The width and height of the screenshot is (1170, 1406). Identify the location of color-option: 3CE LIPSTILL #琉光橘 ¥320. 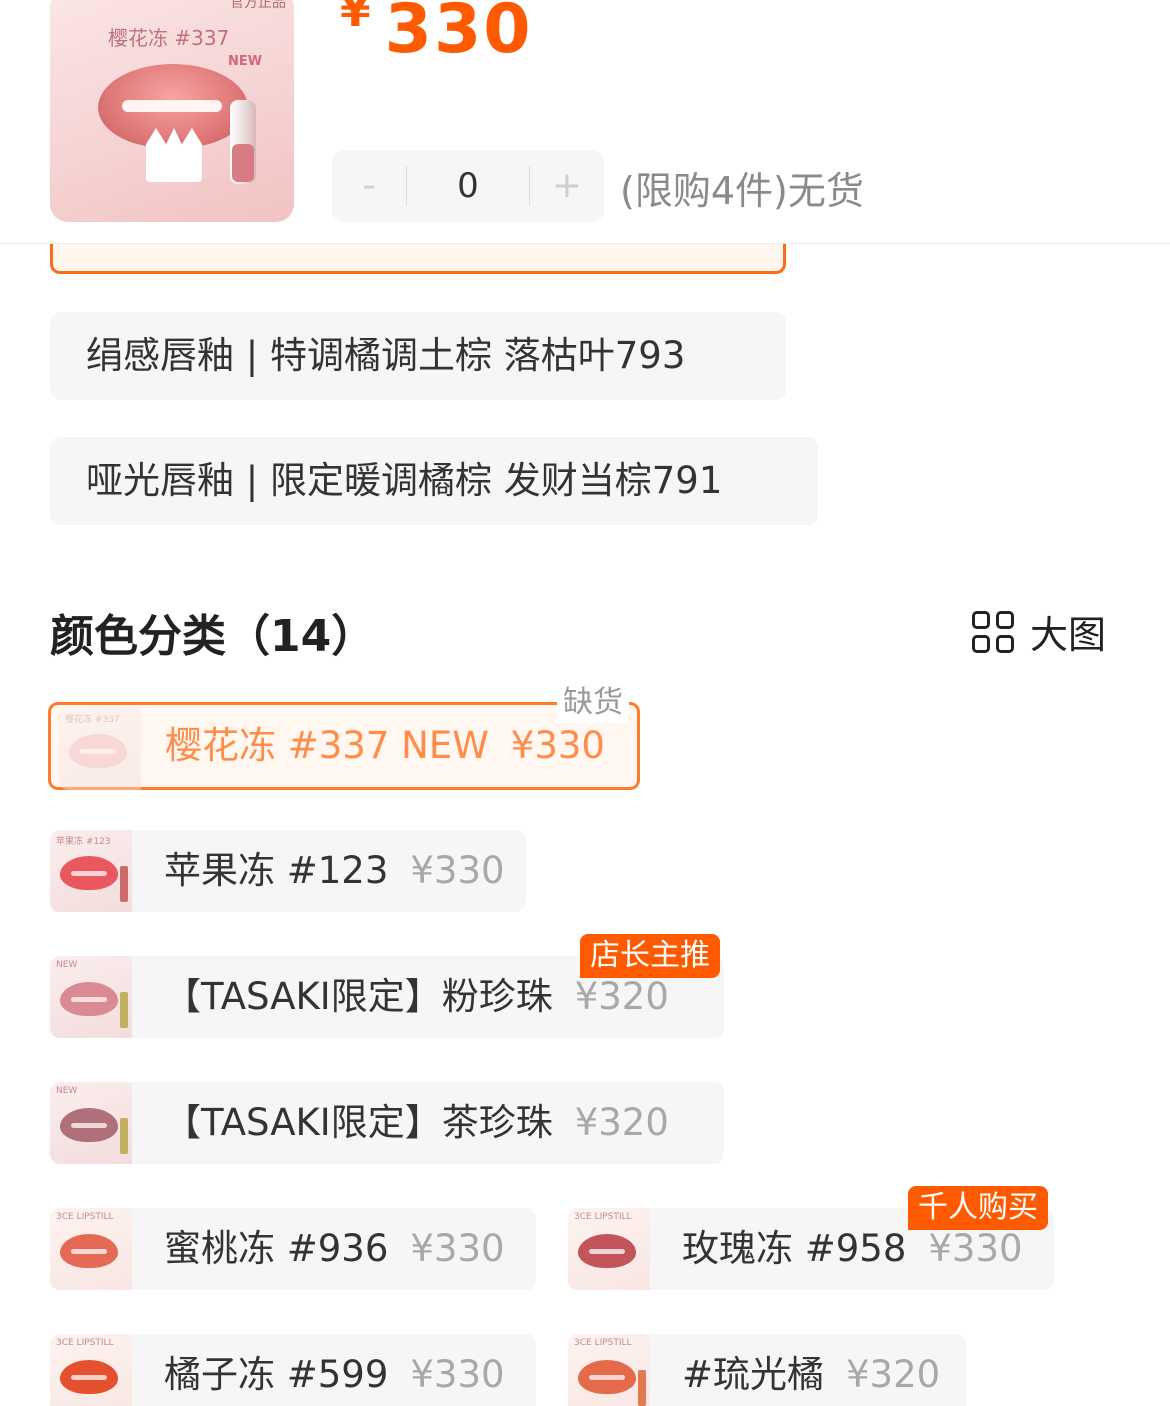
(767, 1370).